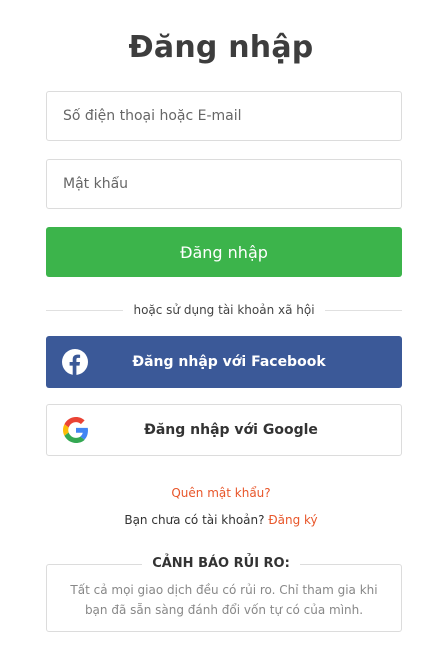 Image resolution: width=442 pixels, height=651 pixels. What do you see at coordinates (85, 310) in the screenshot?
I see `divider-line-left` at bounding box center [85, 310].